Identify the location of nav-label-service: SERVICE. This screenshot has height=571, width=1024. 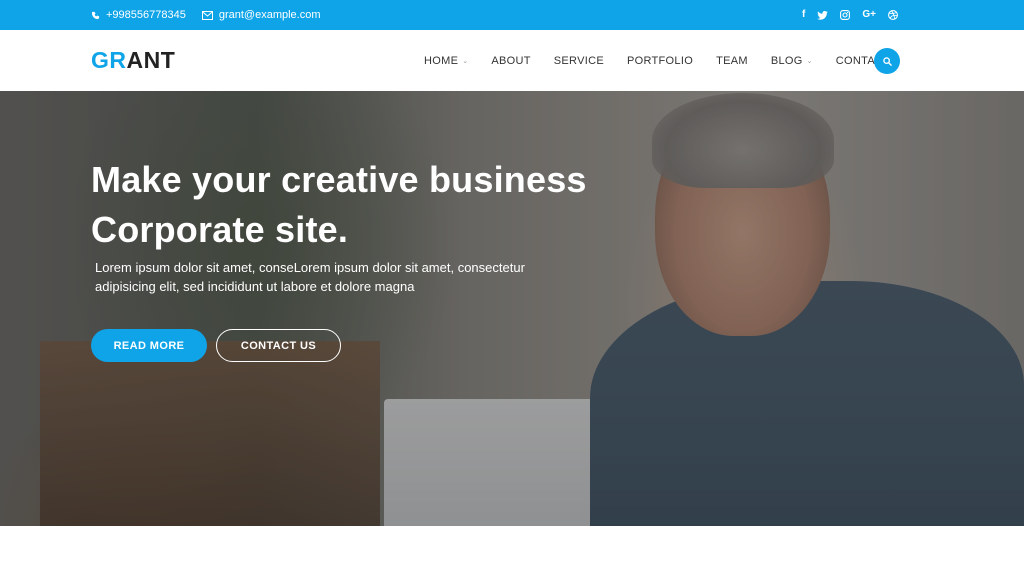
(578, 60).